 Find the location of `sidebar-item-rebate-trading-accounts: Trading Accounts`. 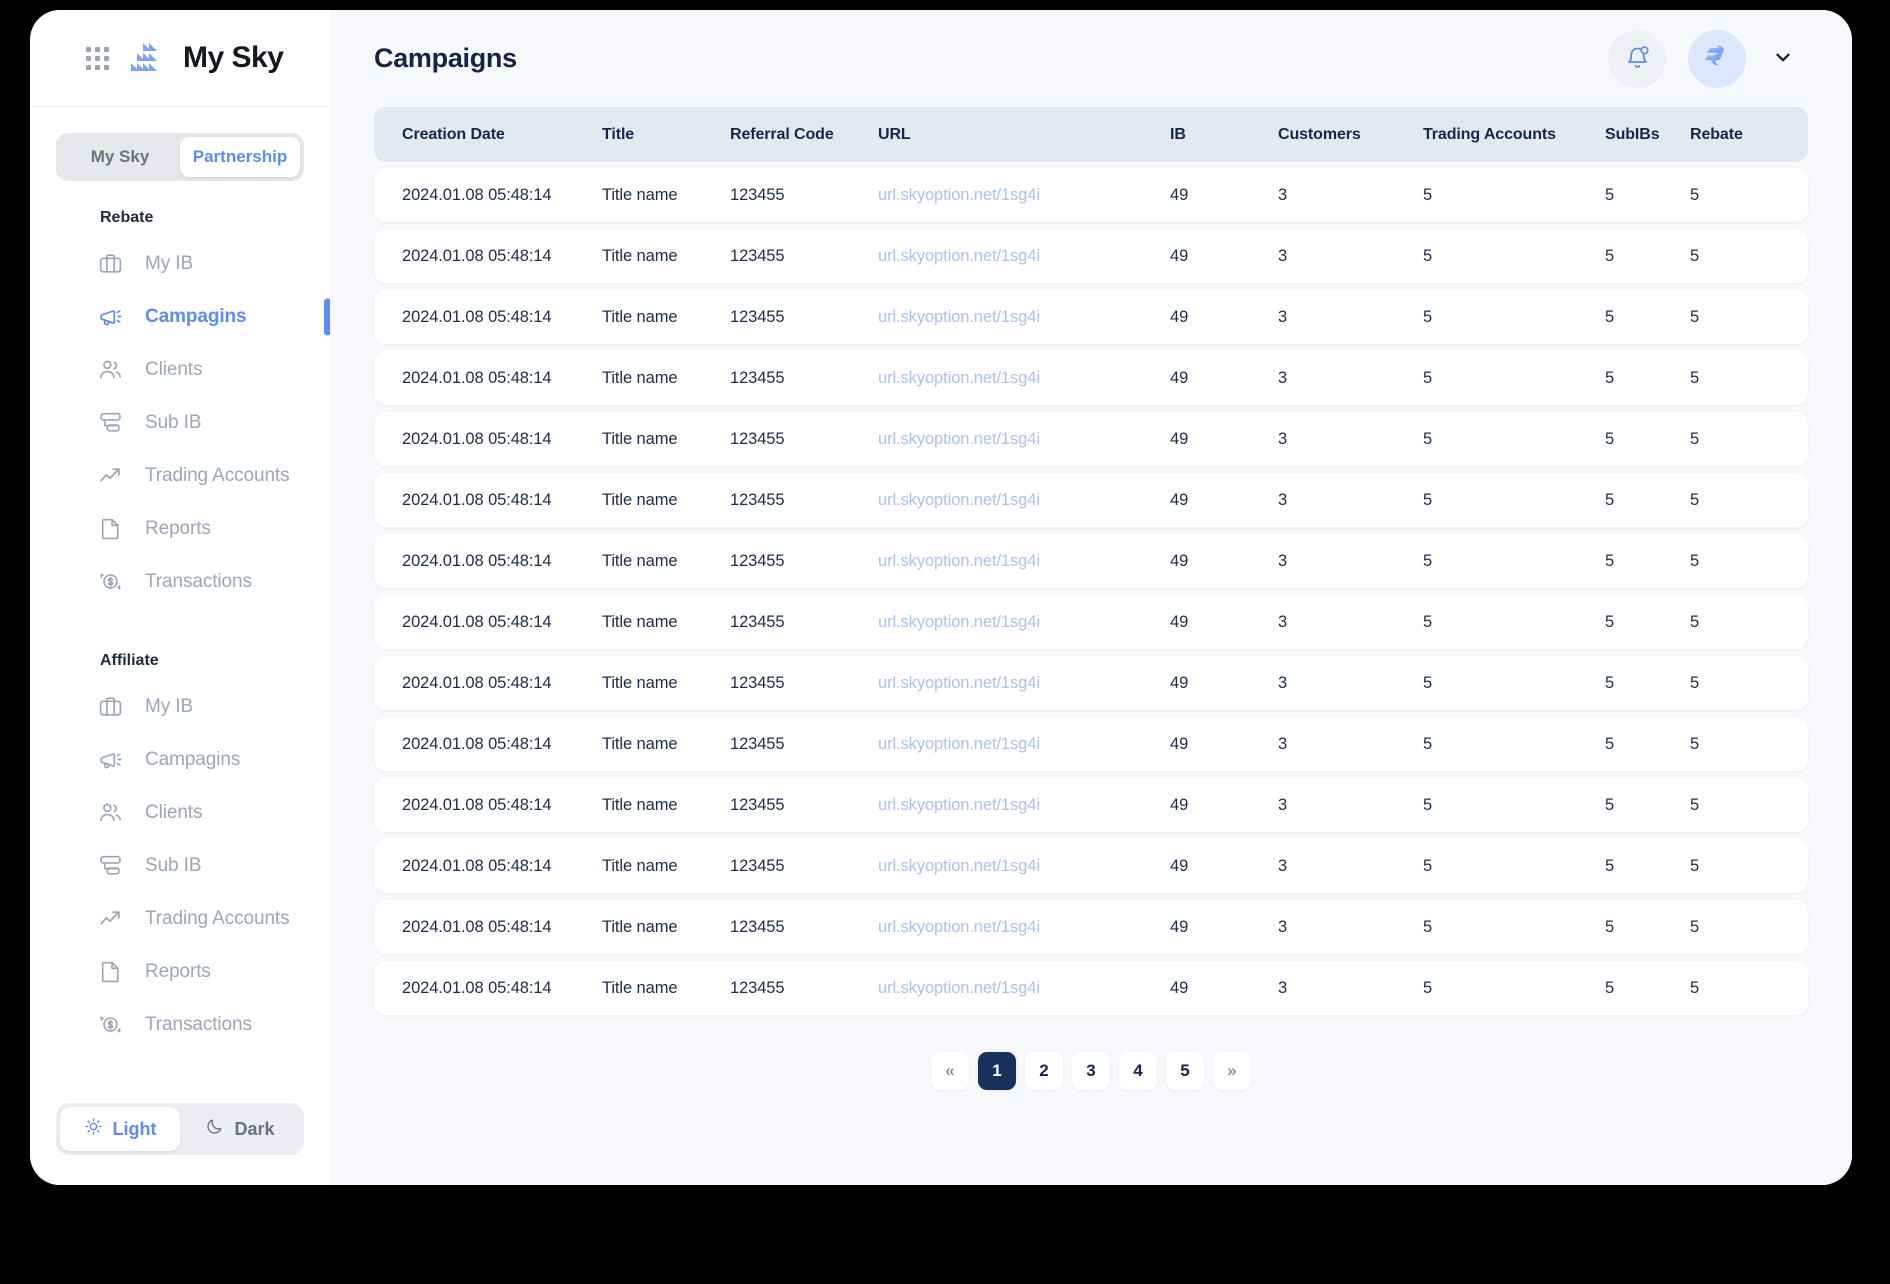

sidebar-item-rebate-trading-accounts: Trading Accounts is located at coordinates (180, 475).